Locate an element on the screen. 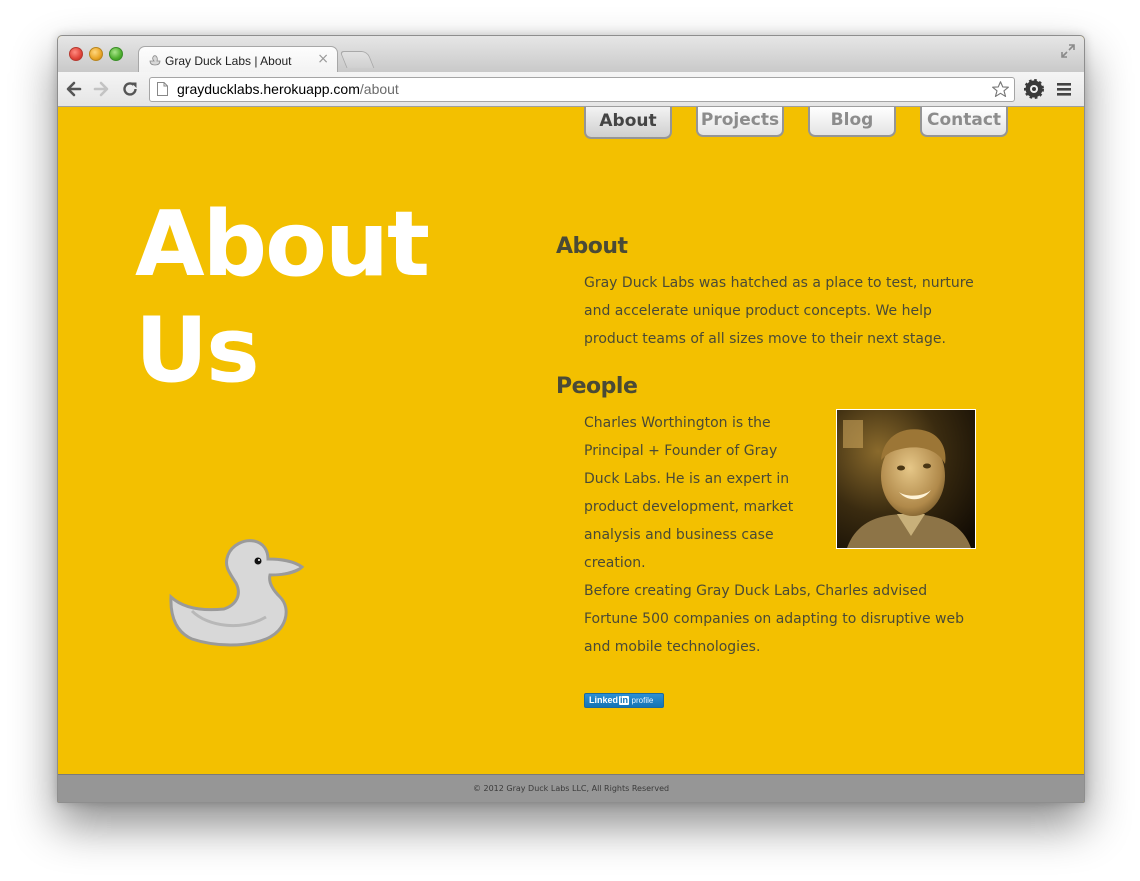 This screenshot has height=881, width=1140. tab-close-icon: × is located at coordinates (323, 59).